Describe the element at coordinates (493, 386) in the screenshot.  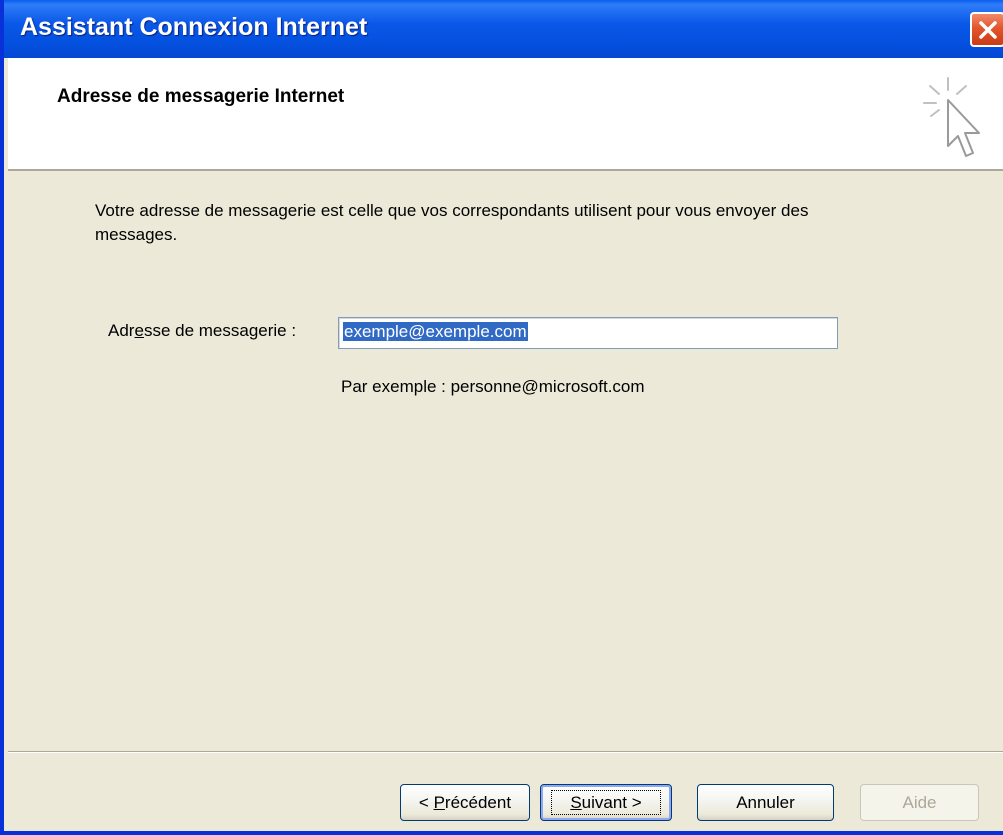
I see `example-hint: Par exemple : personne@microsoft.com` at that location.